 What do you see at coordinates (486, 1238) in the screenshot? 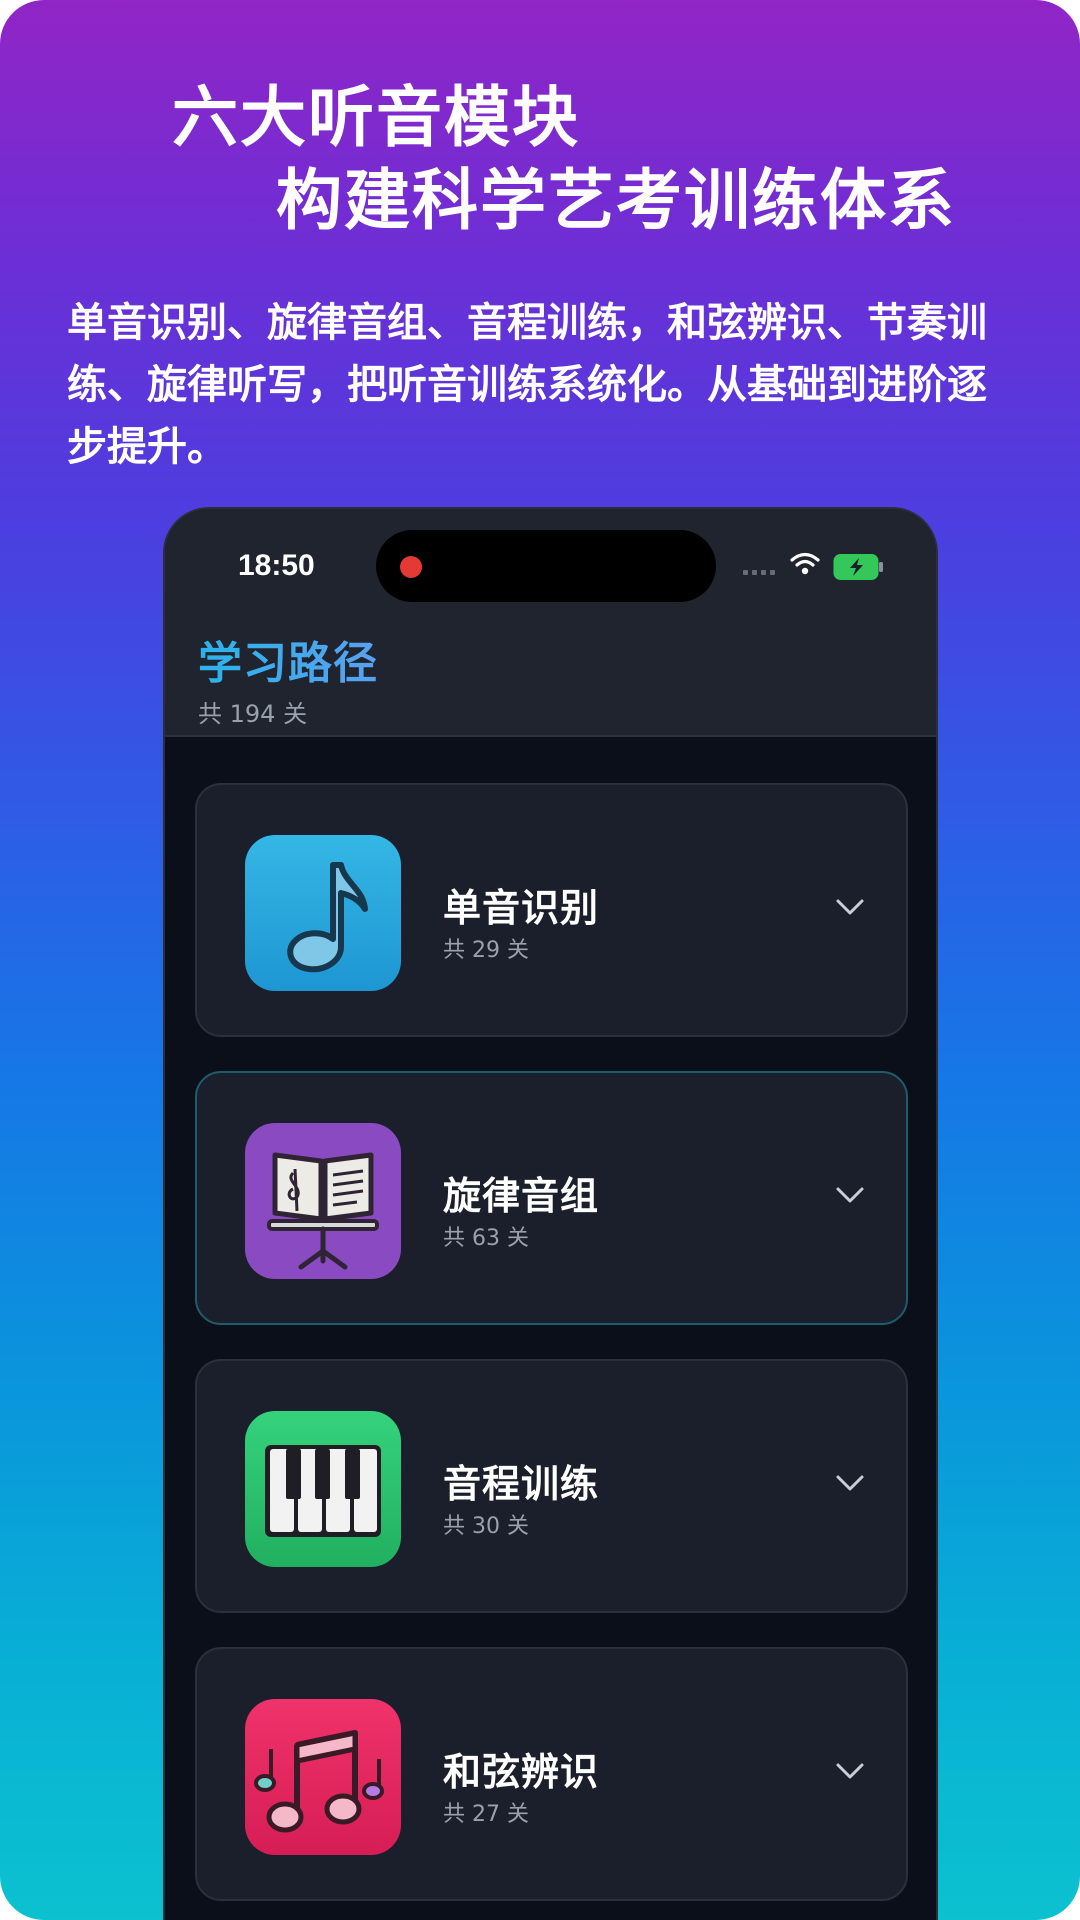
I see `module-count: 共 63 关` at bounding box center [486, 1238].